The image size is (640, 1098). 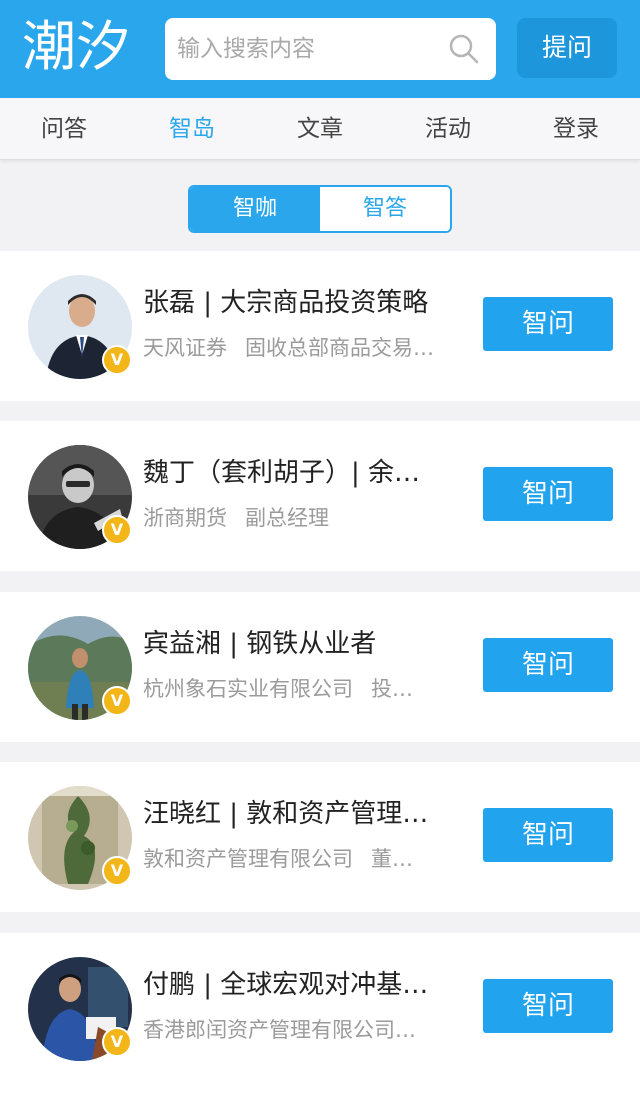 I want to click on expert-name-title: 张磊 | 大宗商品投资策略, so click(x=302, y=303).